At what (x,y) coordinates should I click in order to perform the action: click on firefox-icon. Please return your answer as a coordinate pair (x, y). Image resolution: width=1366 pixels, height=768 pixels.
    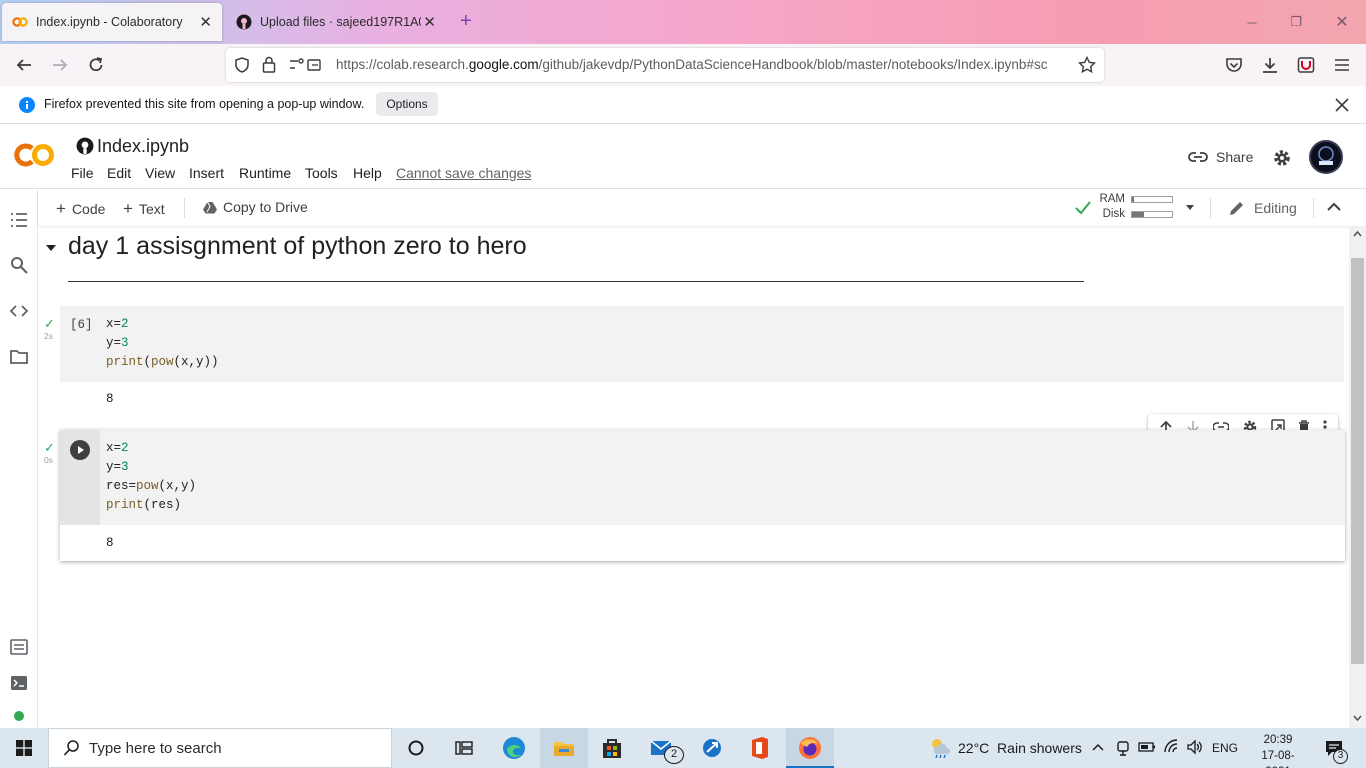
    Looking at the image, I should click on (810, 748).